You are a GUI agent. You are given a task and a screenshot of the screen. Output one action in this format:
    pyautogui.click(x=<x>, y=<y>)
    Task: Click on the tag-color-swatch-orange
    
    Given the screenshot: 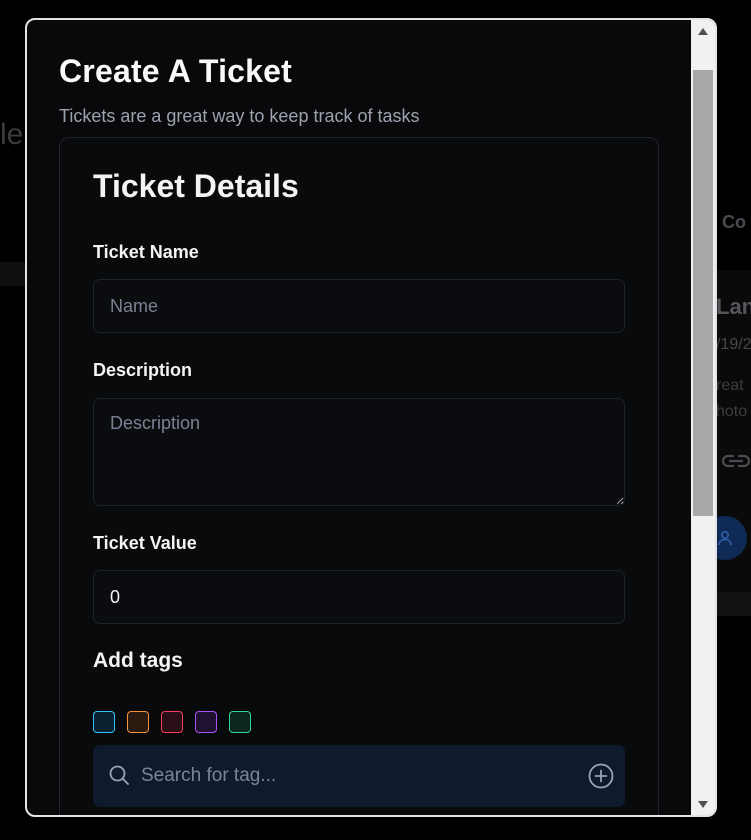 What is the action you would take?
    pyautogui.click(x=138, y=722)
    